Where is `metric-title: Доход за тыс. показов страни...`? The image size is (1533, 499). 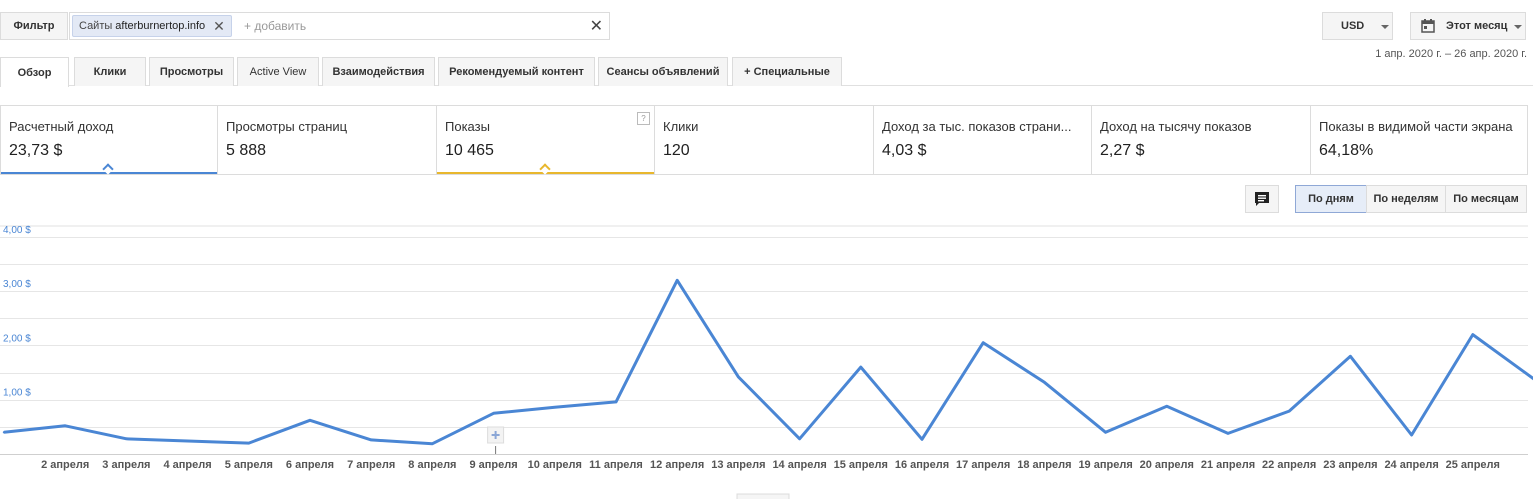
metric-title: Доход за тыс. показов страни... is located at coordinates (977, 126).